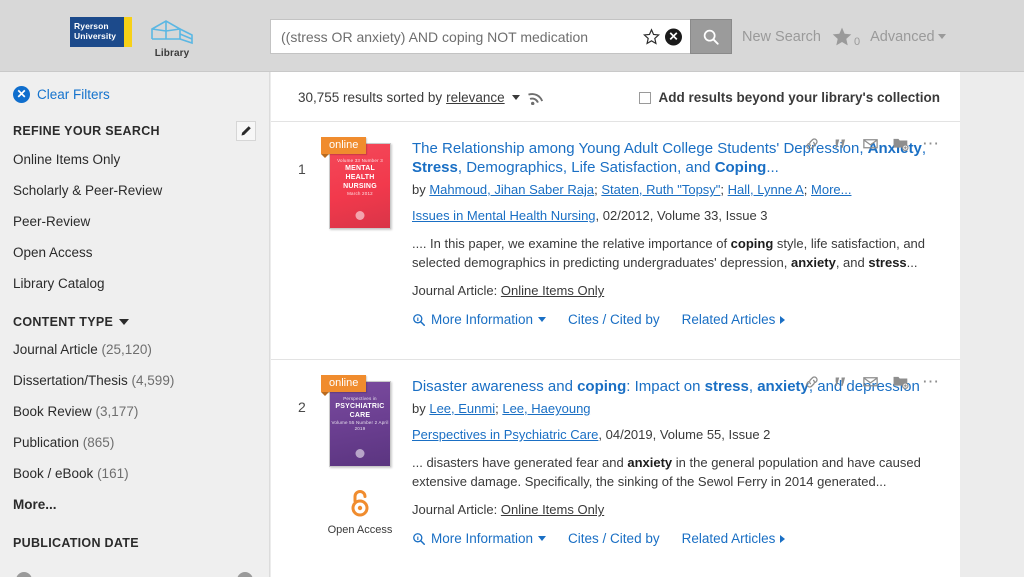  I want to click on journal-link: Perspectives in Psychiatric Care, so click(505, 434).